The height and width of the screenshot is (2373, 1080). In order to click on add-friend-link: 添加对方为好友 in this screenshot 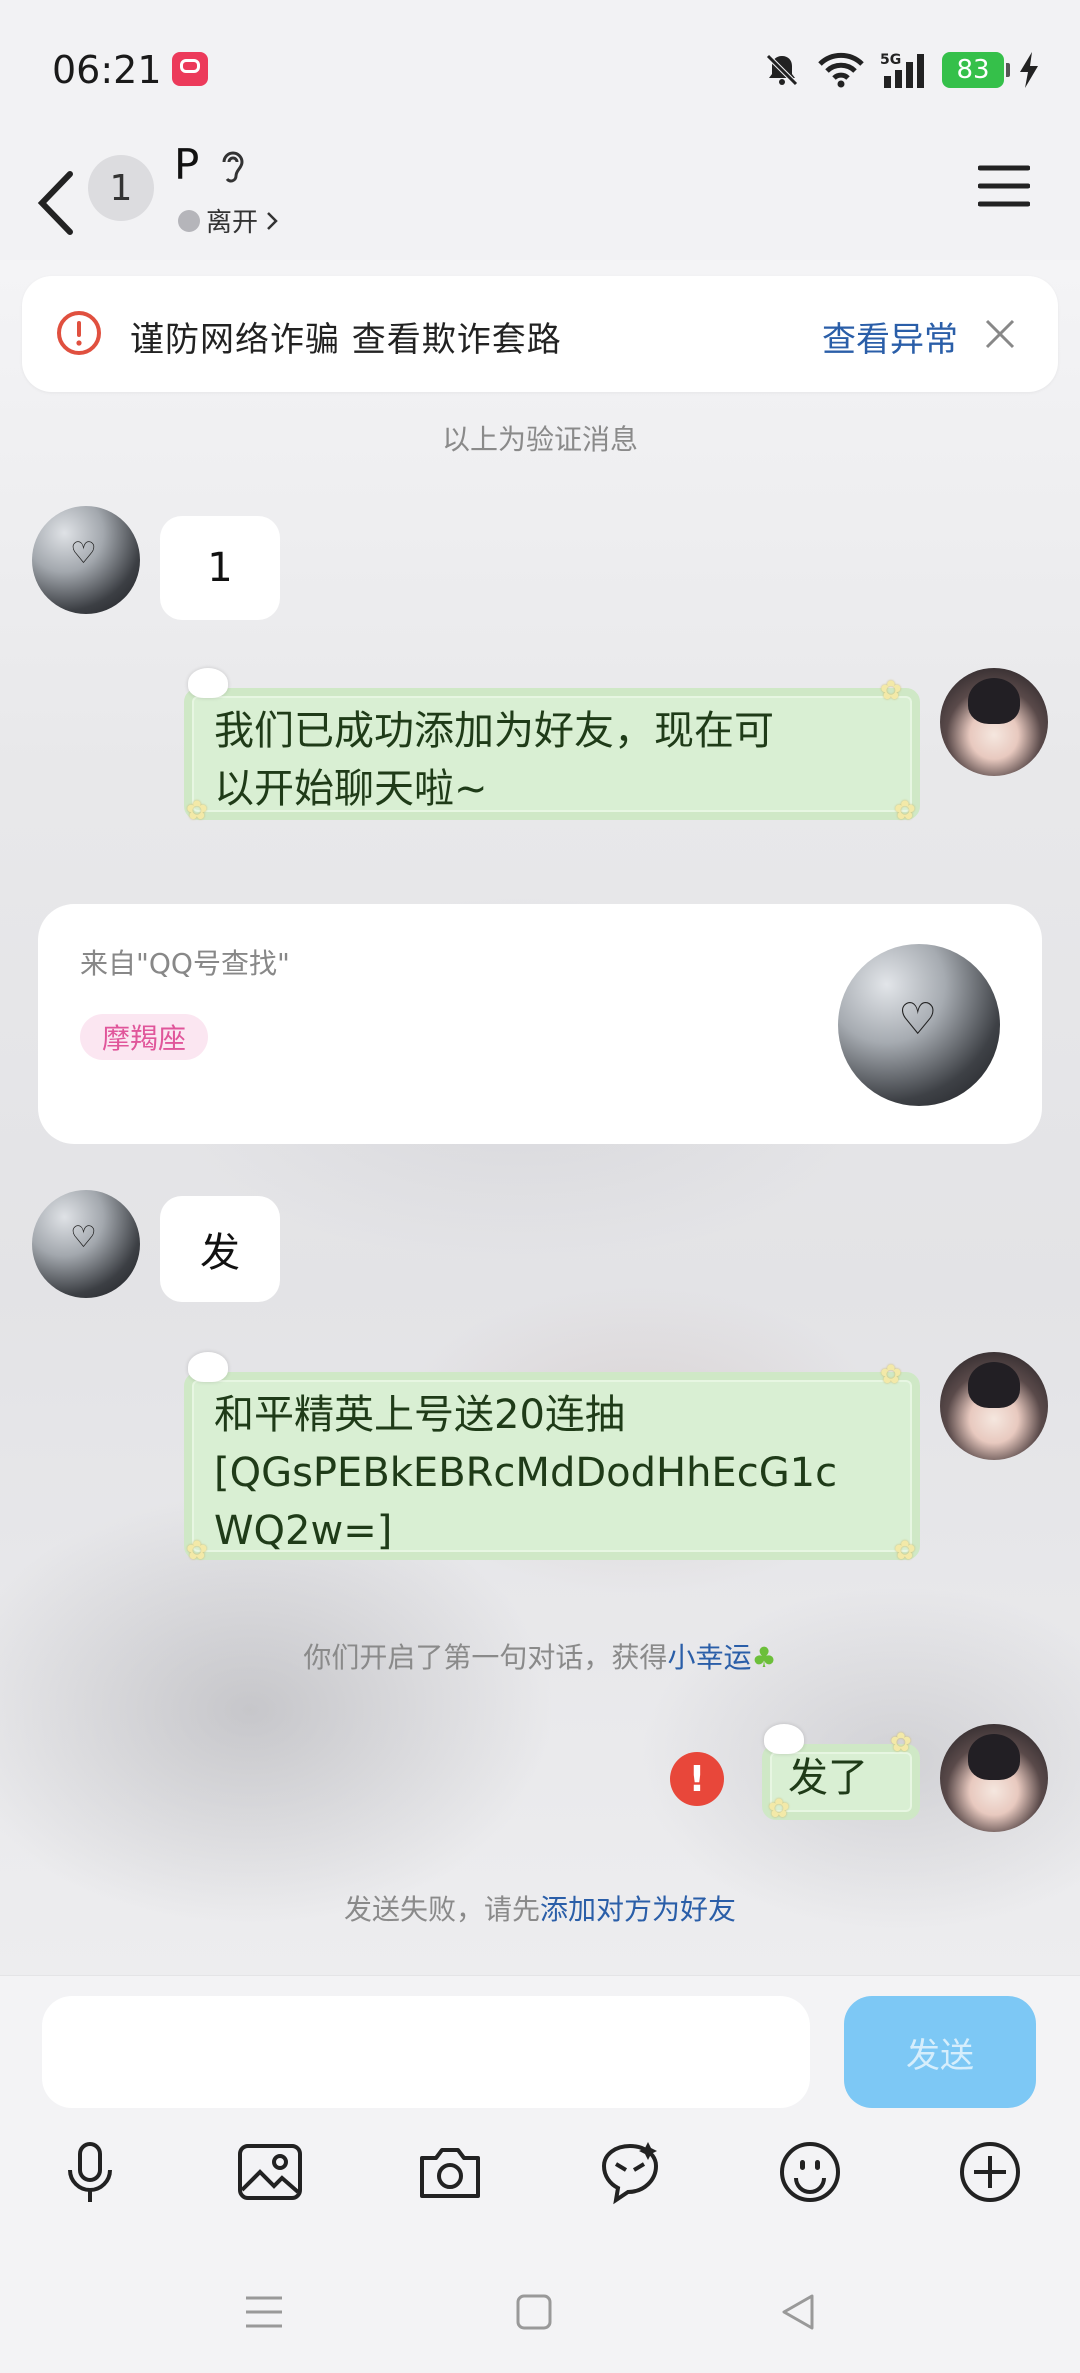, I will do `click(638, 1909)`.